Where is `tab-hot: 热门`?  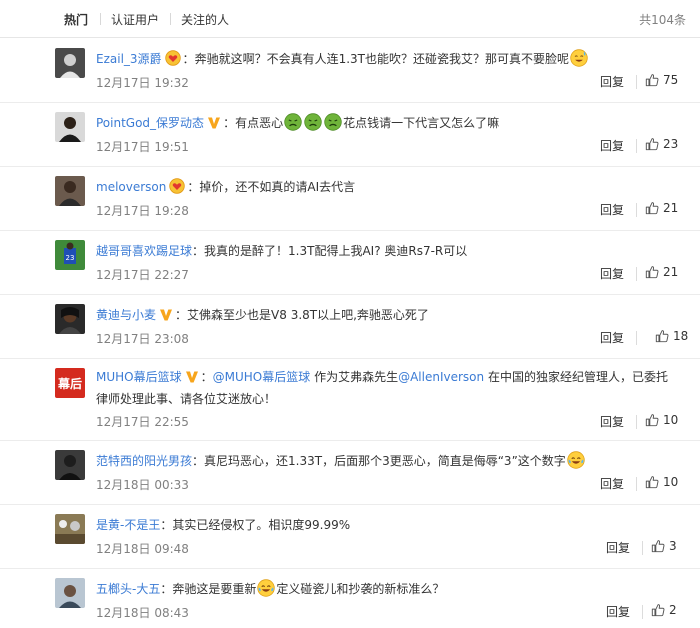 tab-hot: 热门 is located at coordinates (76, 19).